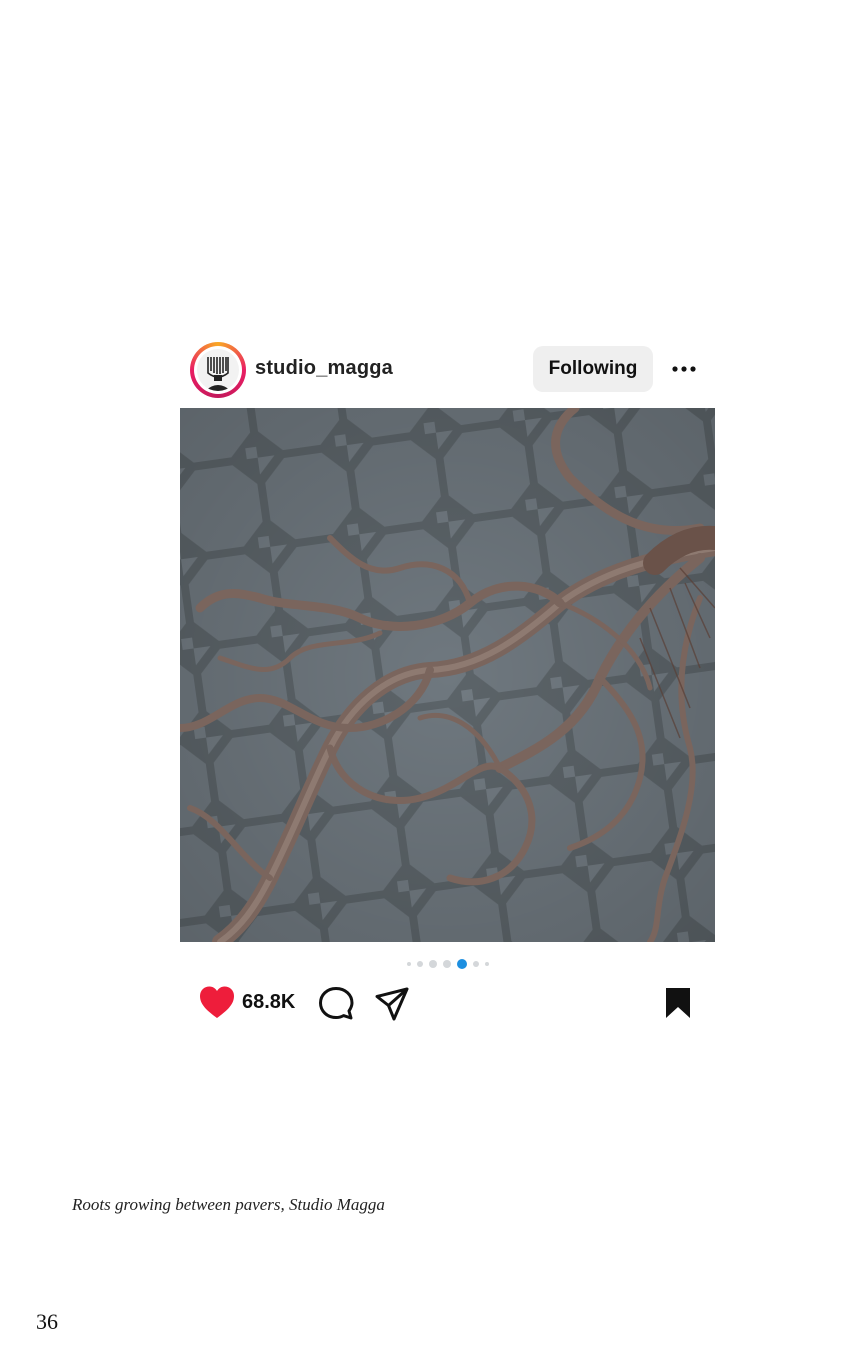 This screenshot has height=1349, width=861. I want to click on action-bar: 68.8K, so click(448, 1004).